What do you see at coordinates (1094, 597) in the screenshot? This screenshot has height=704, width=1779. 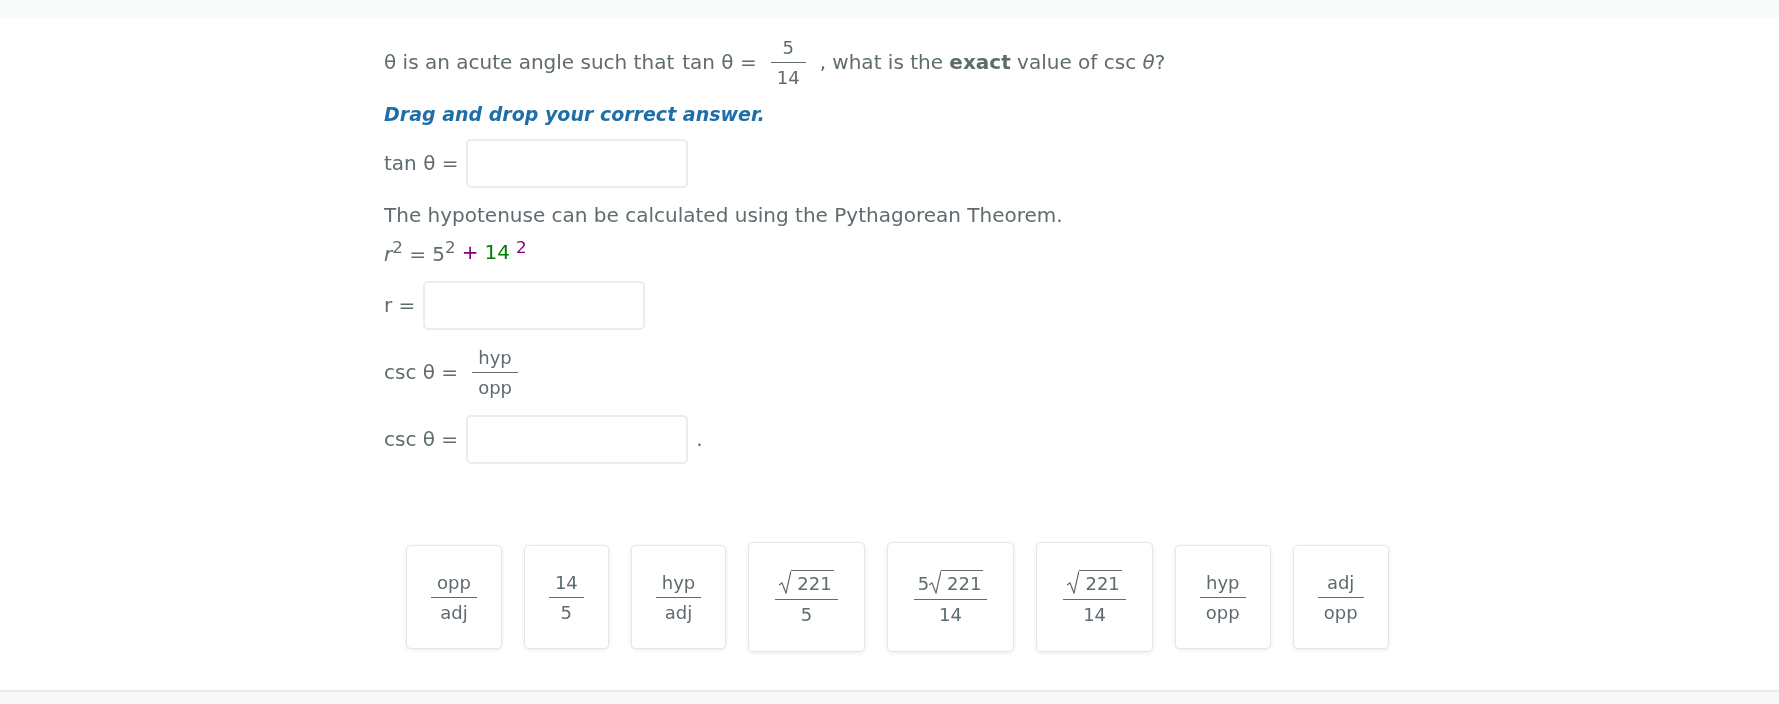 I see `answer-tile: 221 14` at bounding box center [1094, 597].